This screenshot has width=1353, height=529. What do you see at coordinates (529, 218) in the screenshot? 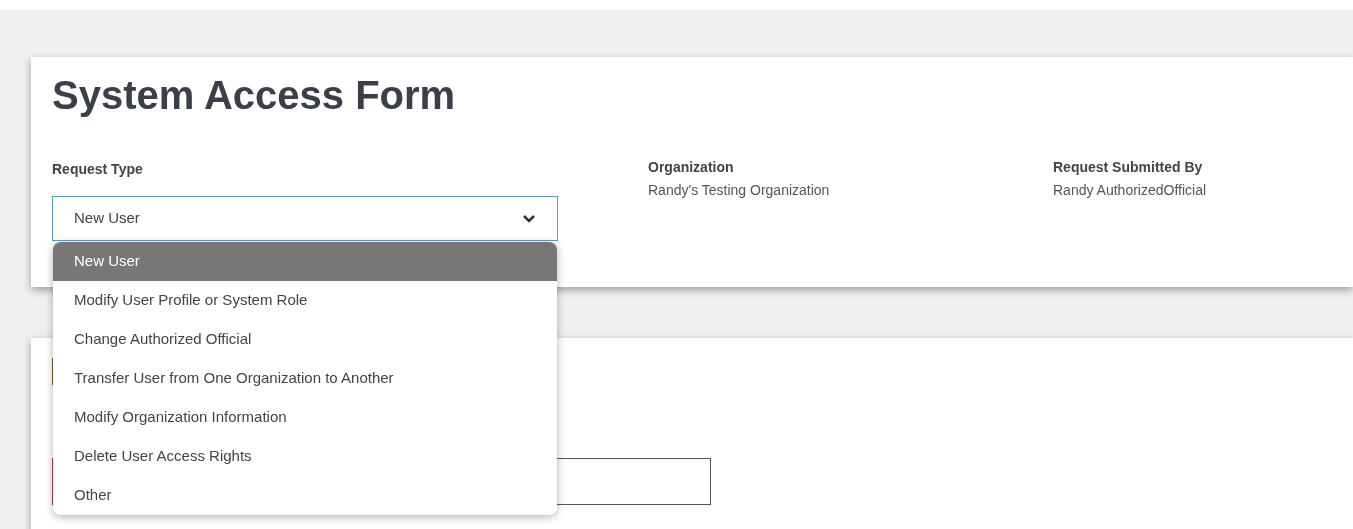
I see `chevron-down-icon` at bounding box center [529, 218].